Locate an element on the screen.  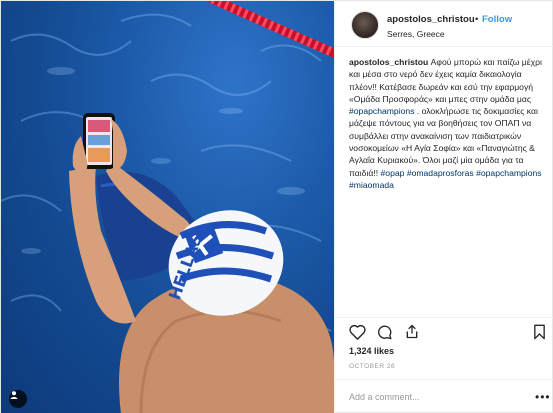
avatar is located at coordinates (365, 25).